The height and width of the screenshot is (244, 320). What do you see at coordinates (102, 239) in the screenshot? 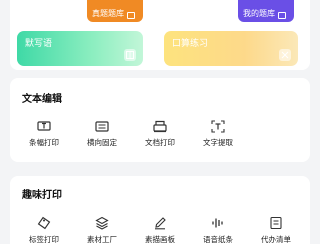
I see `tool-label: 素材工厂` at bounding box center [102, 239].